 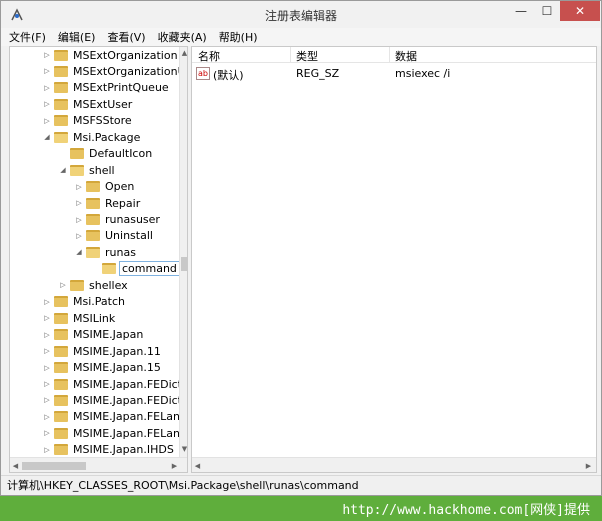 I want to click on menu-file: 文件(F), so click(x=27, y=37).